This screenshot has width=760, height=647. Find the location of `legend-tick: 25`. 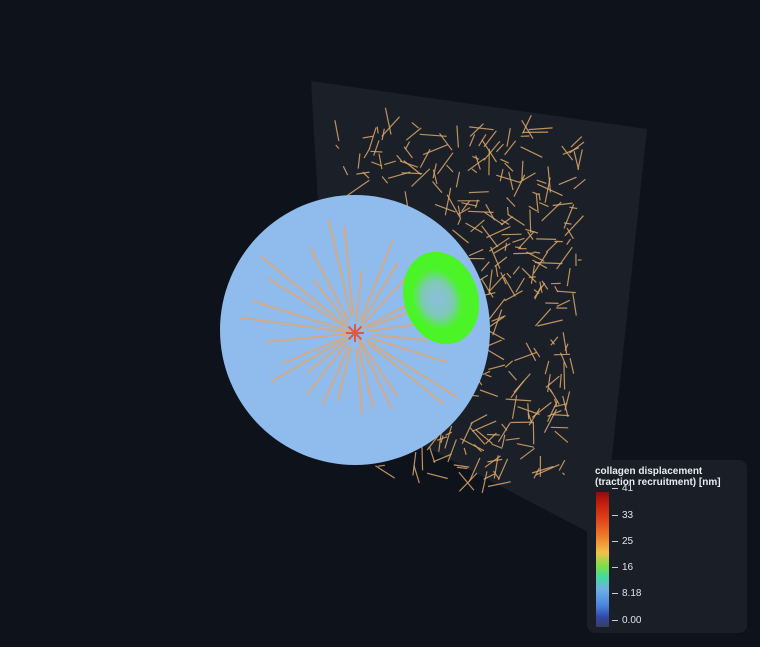

legend-tick: 25 is located at coordinates (622, 542).